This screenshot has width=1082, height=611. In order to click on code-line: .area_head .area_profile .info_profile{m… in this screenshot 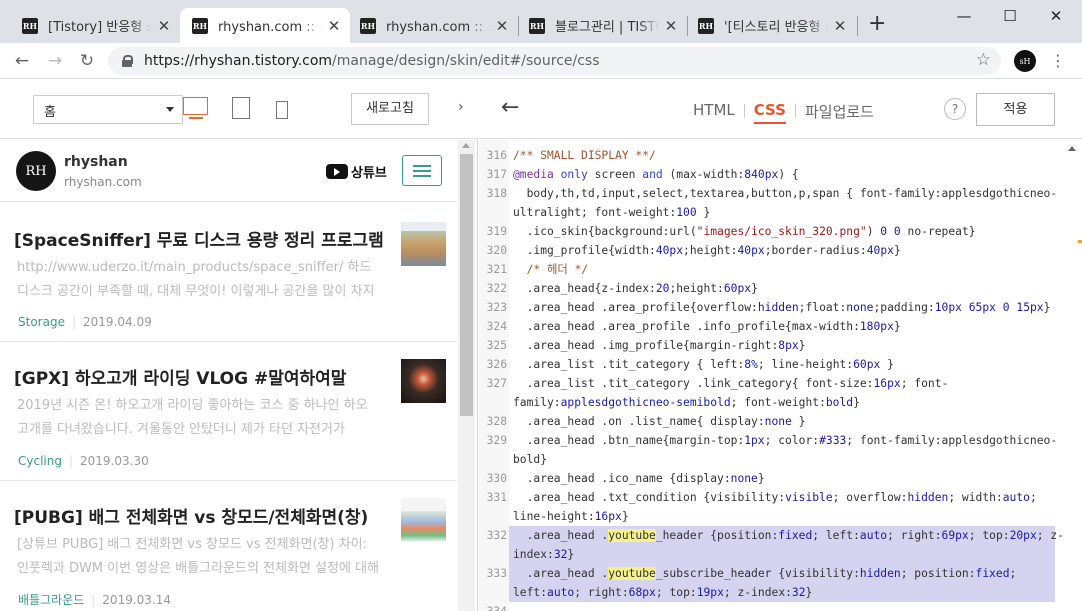, I will do `click(707, 326)`.